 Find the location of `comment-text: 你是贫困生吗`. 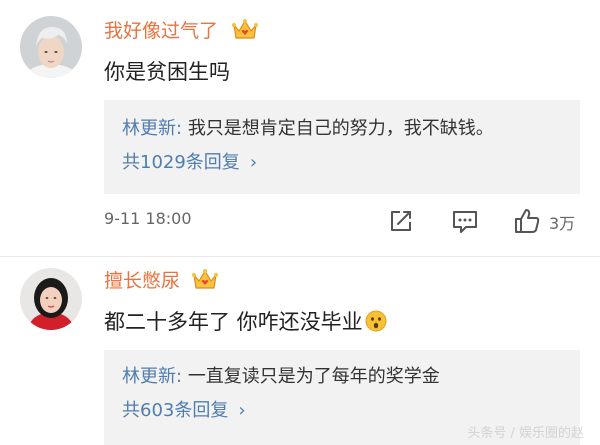

comment-text: 你是贫困生吗 is located at coordinates (167, 72).